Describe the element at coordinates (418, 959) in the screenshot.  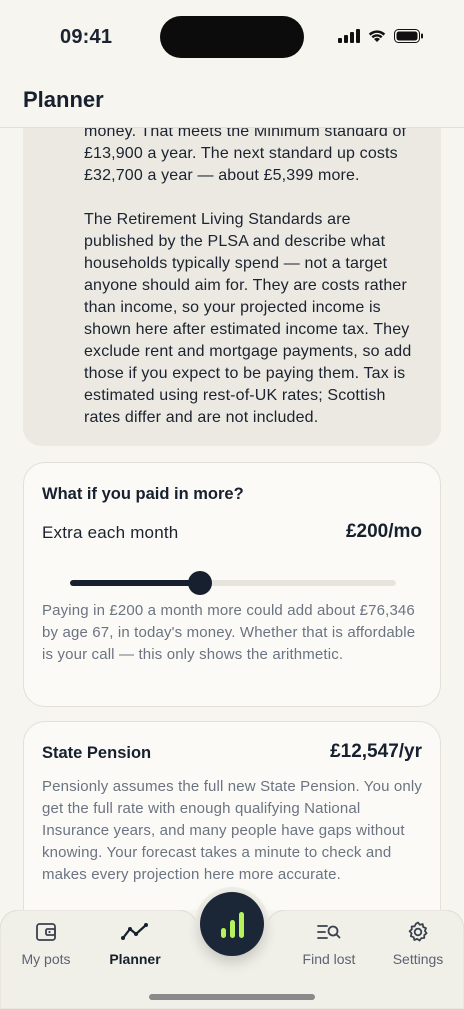
I see `tab-label: Settings` at that location.